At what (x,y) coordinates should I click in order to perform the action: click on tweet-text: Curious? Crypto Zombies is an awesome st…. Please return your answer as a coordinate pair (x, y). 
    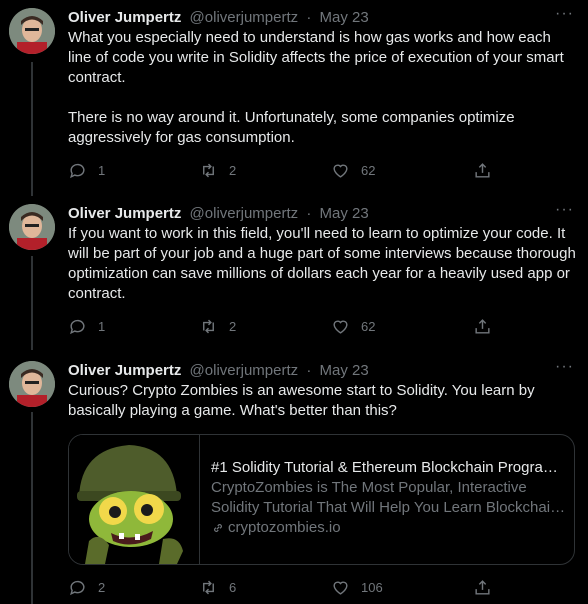
    Looking at the image, I should click on (323, 401).